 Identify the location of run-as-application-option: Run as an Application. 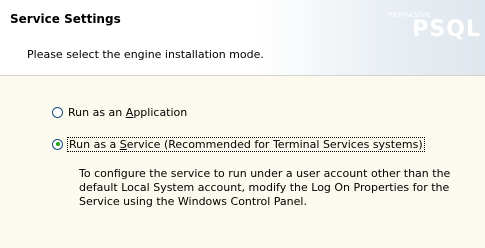
(119, 112).